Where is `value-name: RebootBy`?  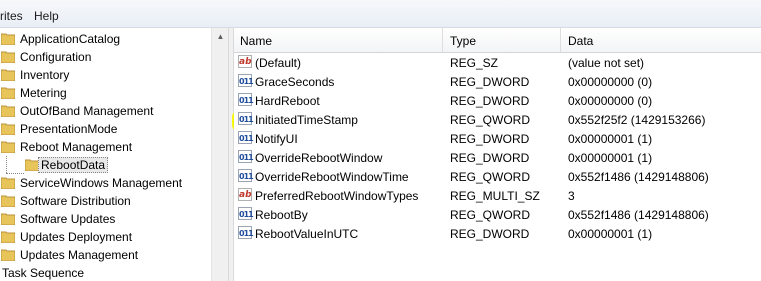 value-name: RebootBy is located at coordinates (281, 215).